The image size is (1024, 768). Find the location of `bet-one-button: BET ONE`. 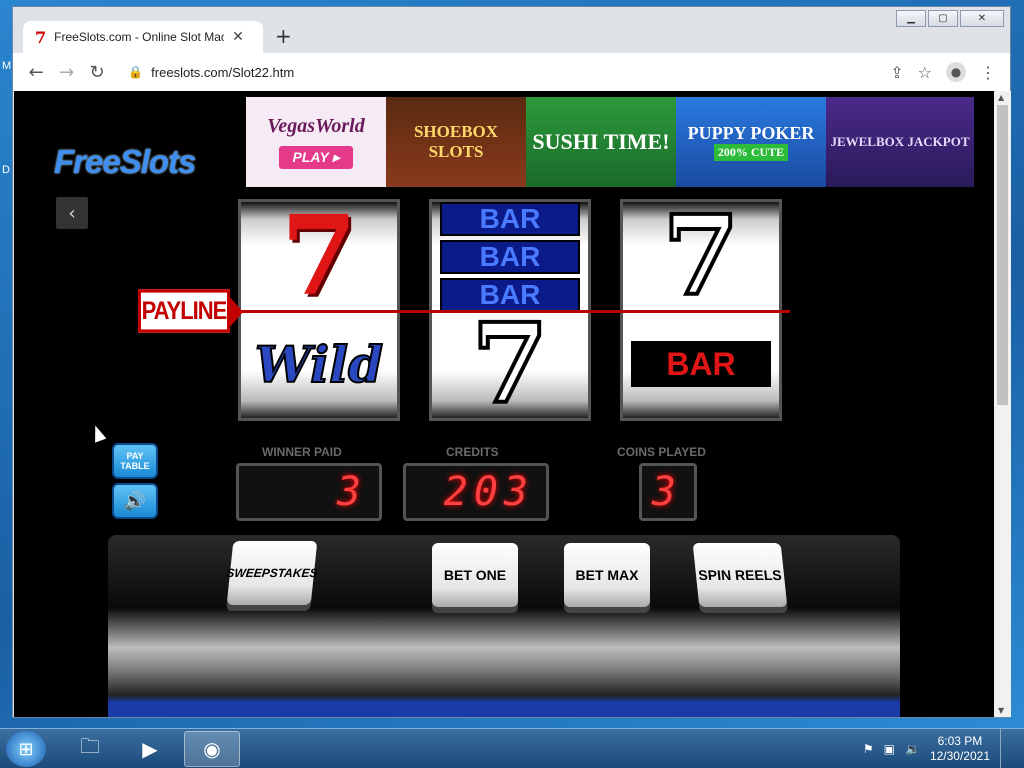

bet-one-button: BET ONE is located at coordinates (475, 575).